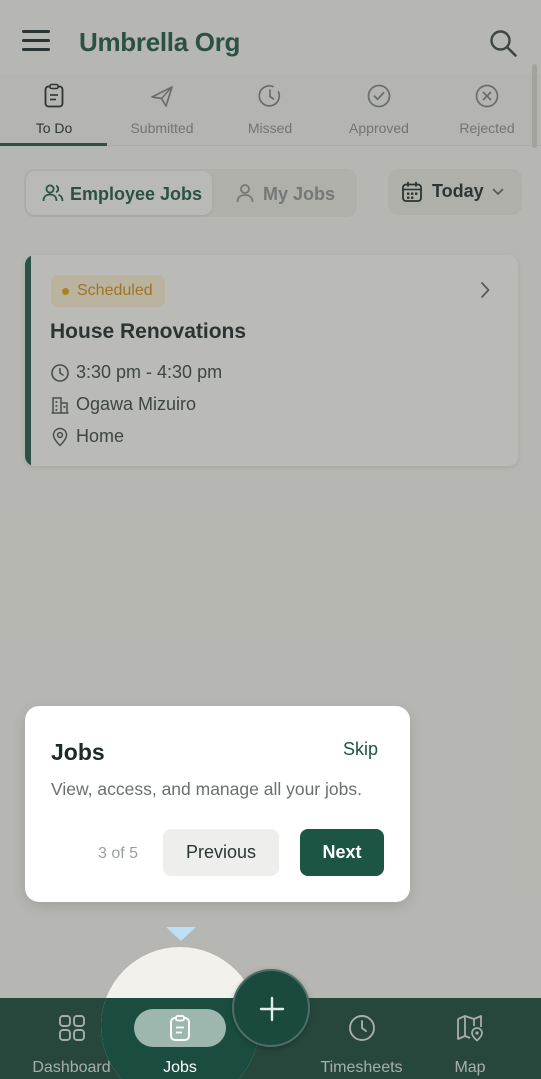 This screenshot has height=1079, width=541. What do you see at coordinates (78, 752) in the screenshot?
I see `coachmark-title: Jobs` at bounding box center [78, 752].